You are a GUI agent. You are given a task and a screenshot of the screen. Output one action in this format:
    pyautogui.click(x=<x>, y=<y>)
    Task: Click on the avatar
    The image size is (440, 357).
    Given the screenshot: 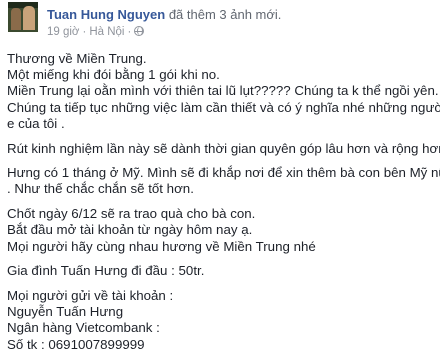 What is the action you would take?
    pyautogui.click(x=23, y=17)
    